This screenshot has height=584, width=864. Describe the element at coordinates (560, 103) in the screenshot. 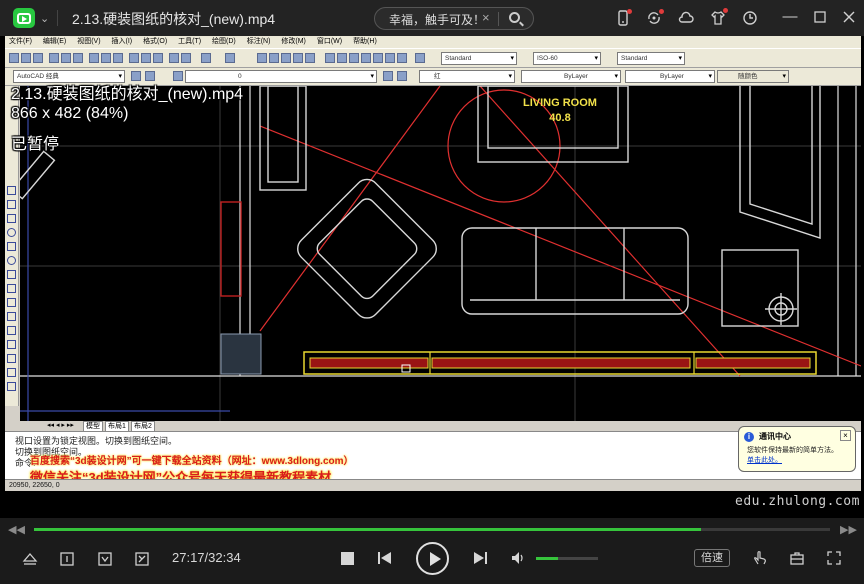

I see `room-label-en: LIVING ROOM` at that location.